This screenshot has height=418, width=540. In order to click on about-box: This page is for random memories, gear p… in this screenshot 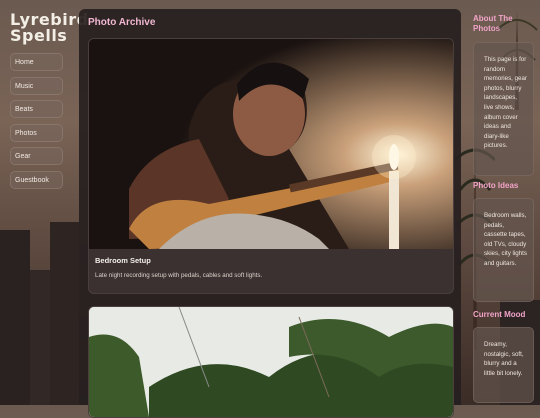, I will do `click(503, 109)`.